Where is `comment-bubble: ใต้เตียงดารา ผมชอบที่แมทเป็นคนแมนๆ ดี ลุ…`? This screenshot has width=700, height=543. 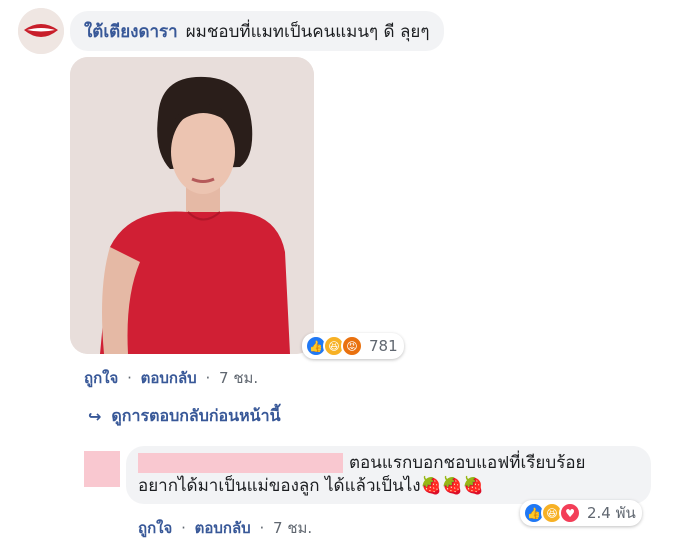 comment-bubble: ใต้เตียงดารา ผมชอบที่แมทเป็นคนแมนๆ ดี ลุ… is located at coordinates (257, 31).